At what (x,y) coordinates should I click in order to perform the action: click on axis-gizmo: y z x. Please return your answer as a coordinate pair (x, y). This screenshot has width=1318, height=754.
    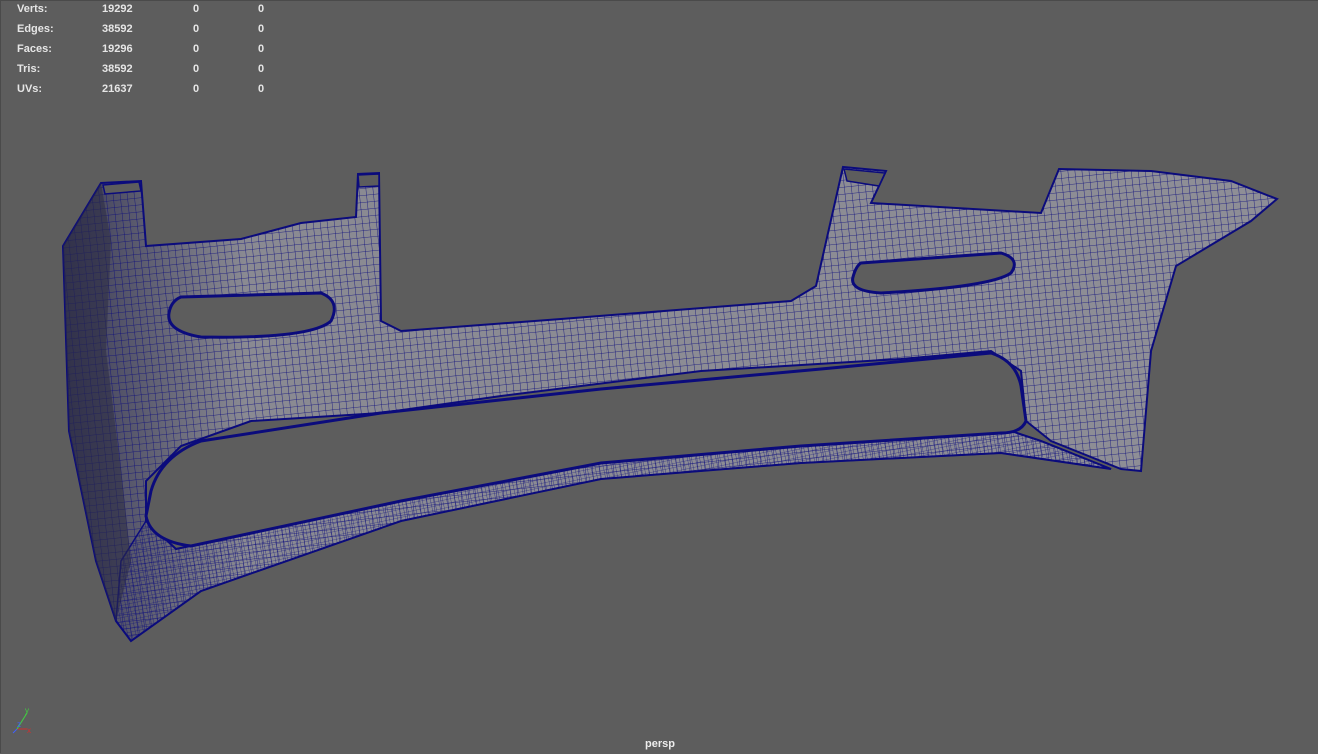
    Looking at the image, I should click on (21, 720).